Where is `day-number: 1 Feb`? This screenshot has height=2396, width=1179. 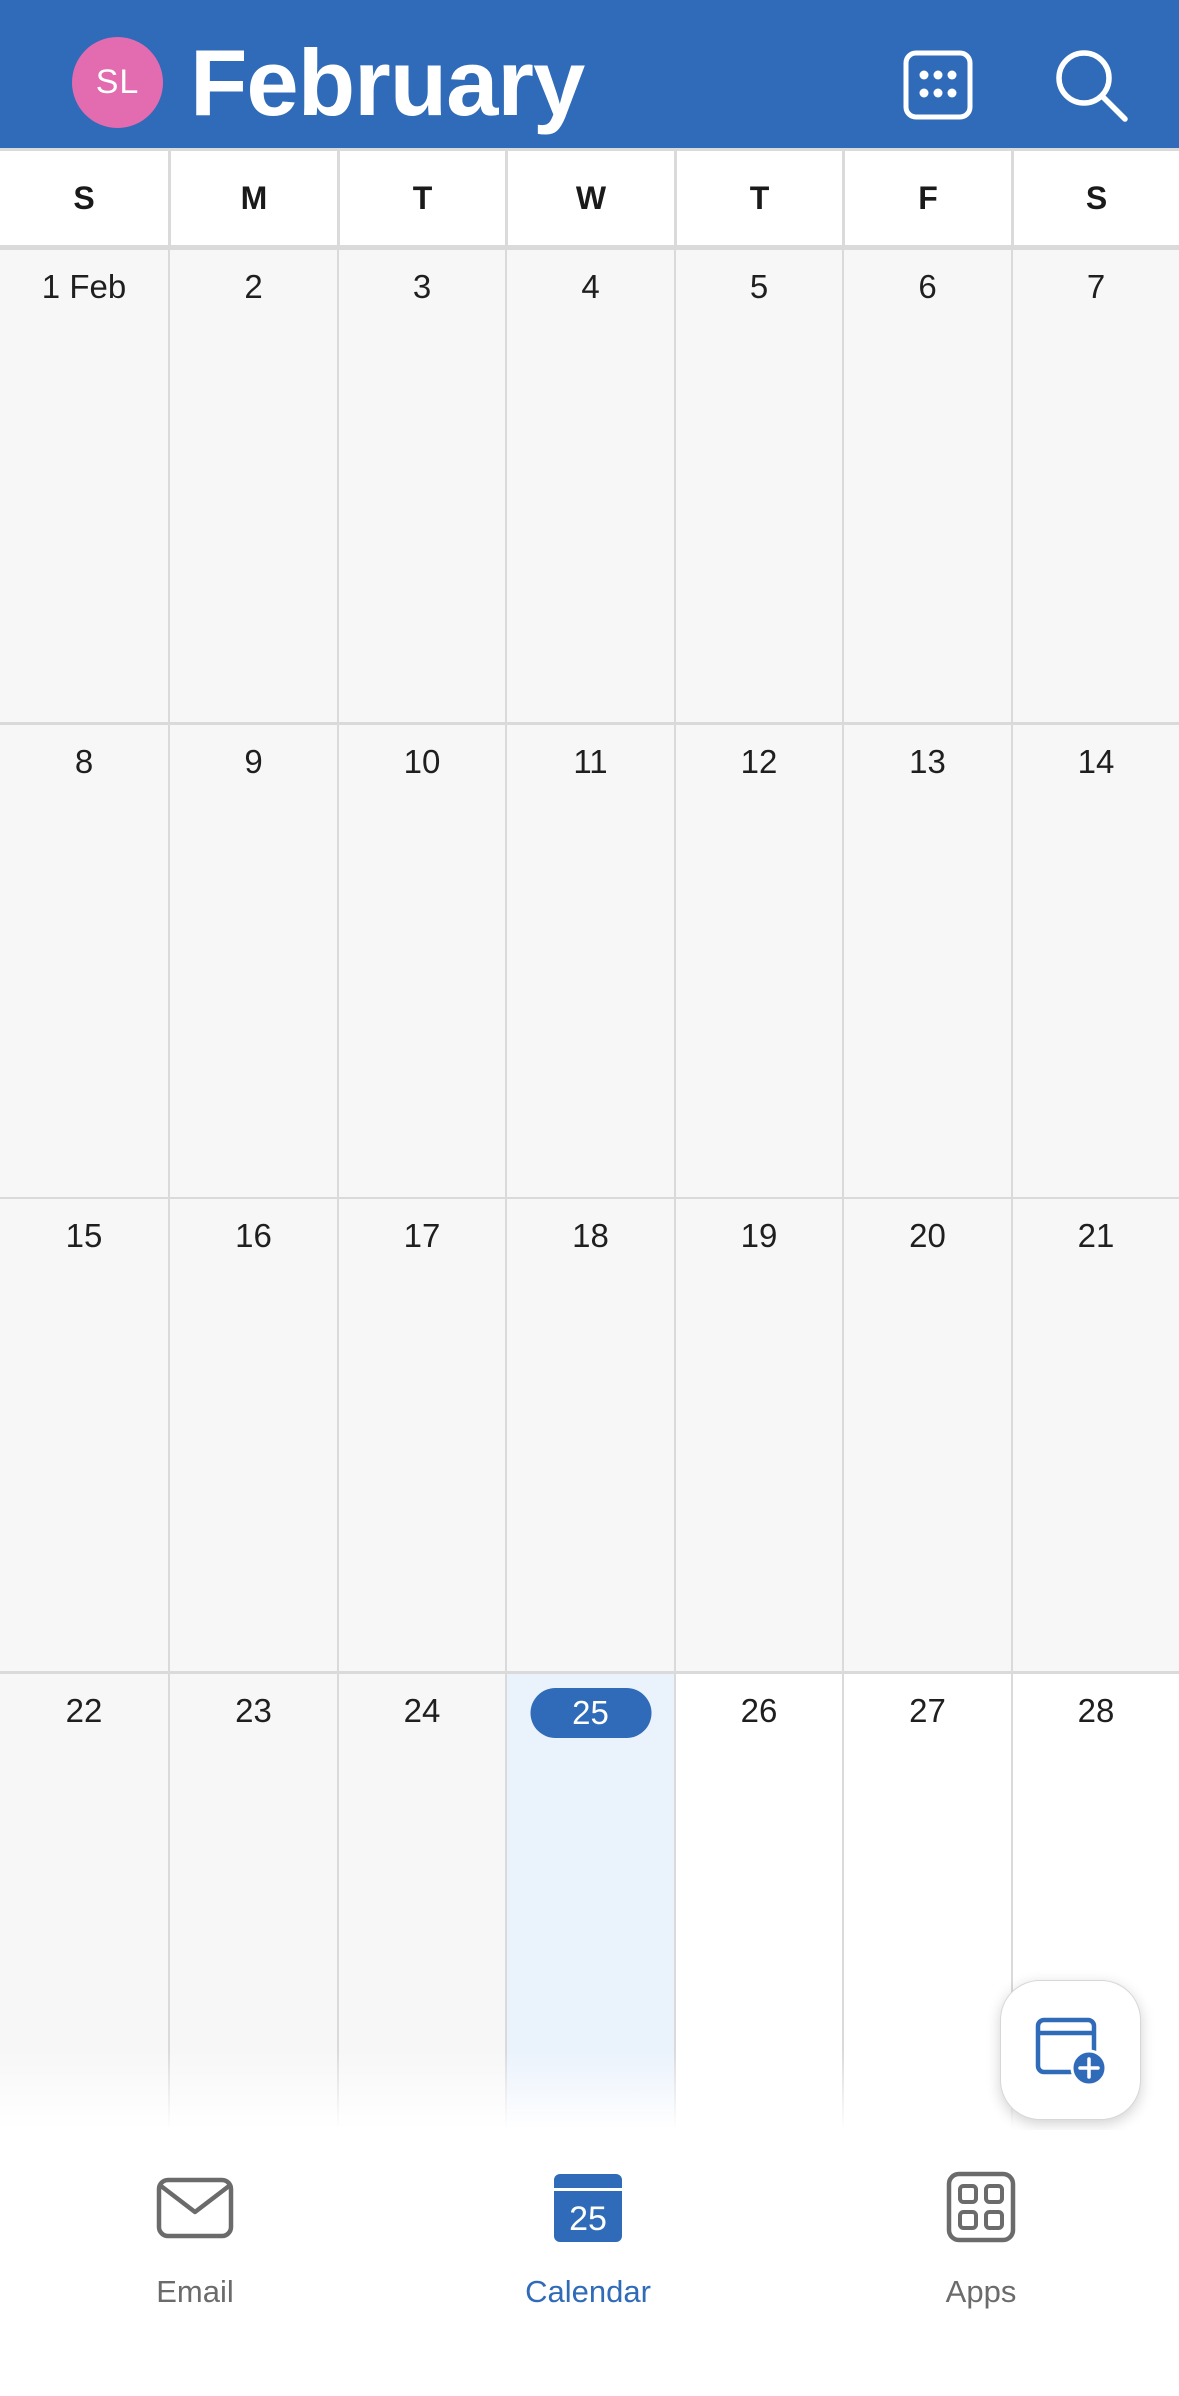
day-number: 1 Feb is located at coordinates (84, 286).